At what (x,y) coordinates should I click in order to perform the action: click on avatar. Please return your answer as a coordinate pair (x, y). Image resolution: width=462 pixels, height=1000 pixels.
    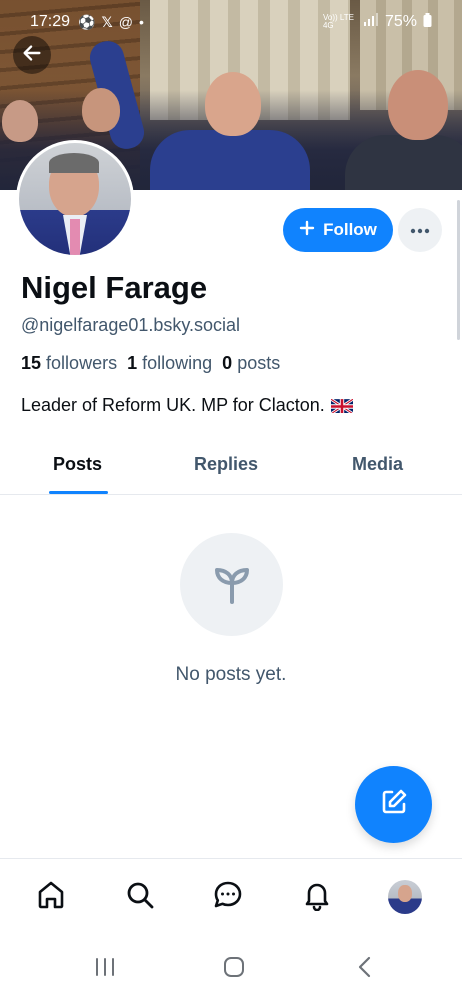
    Looking at the image, I should click on (405, 897).